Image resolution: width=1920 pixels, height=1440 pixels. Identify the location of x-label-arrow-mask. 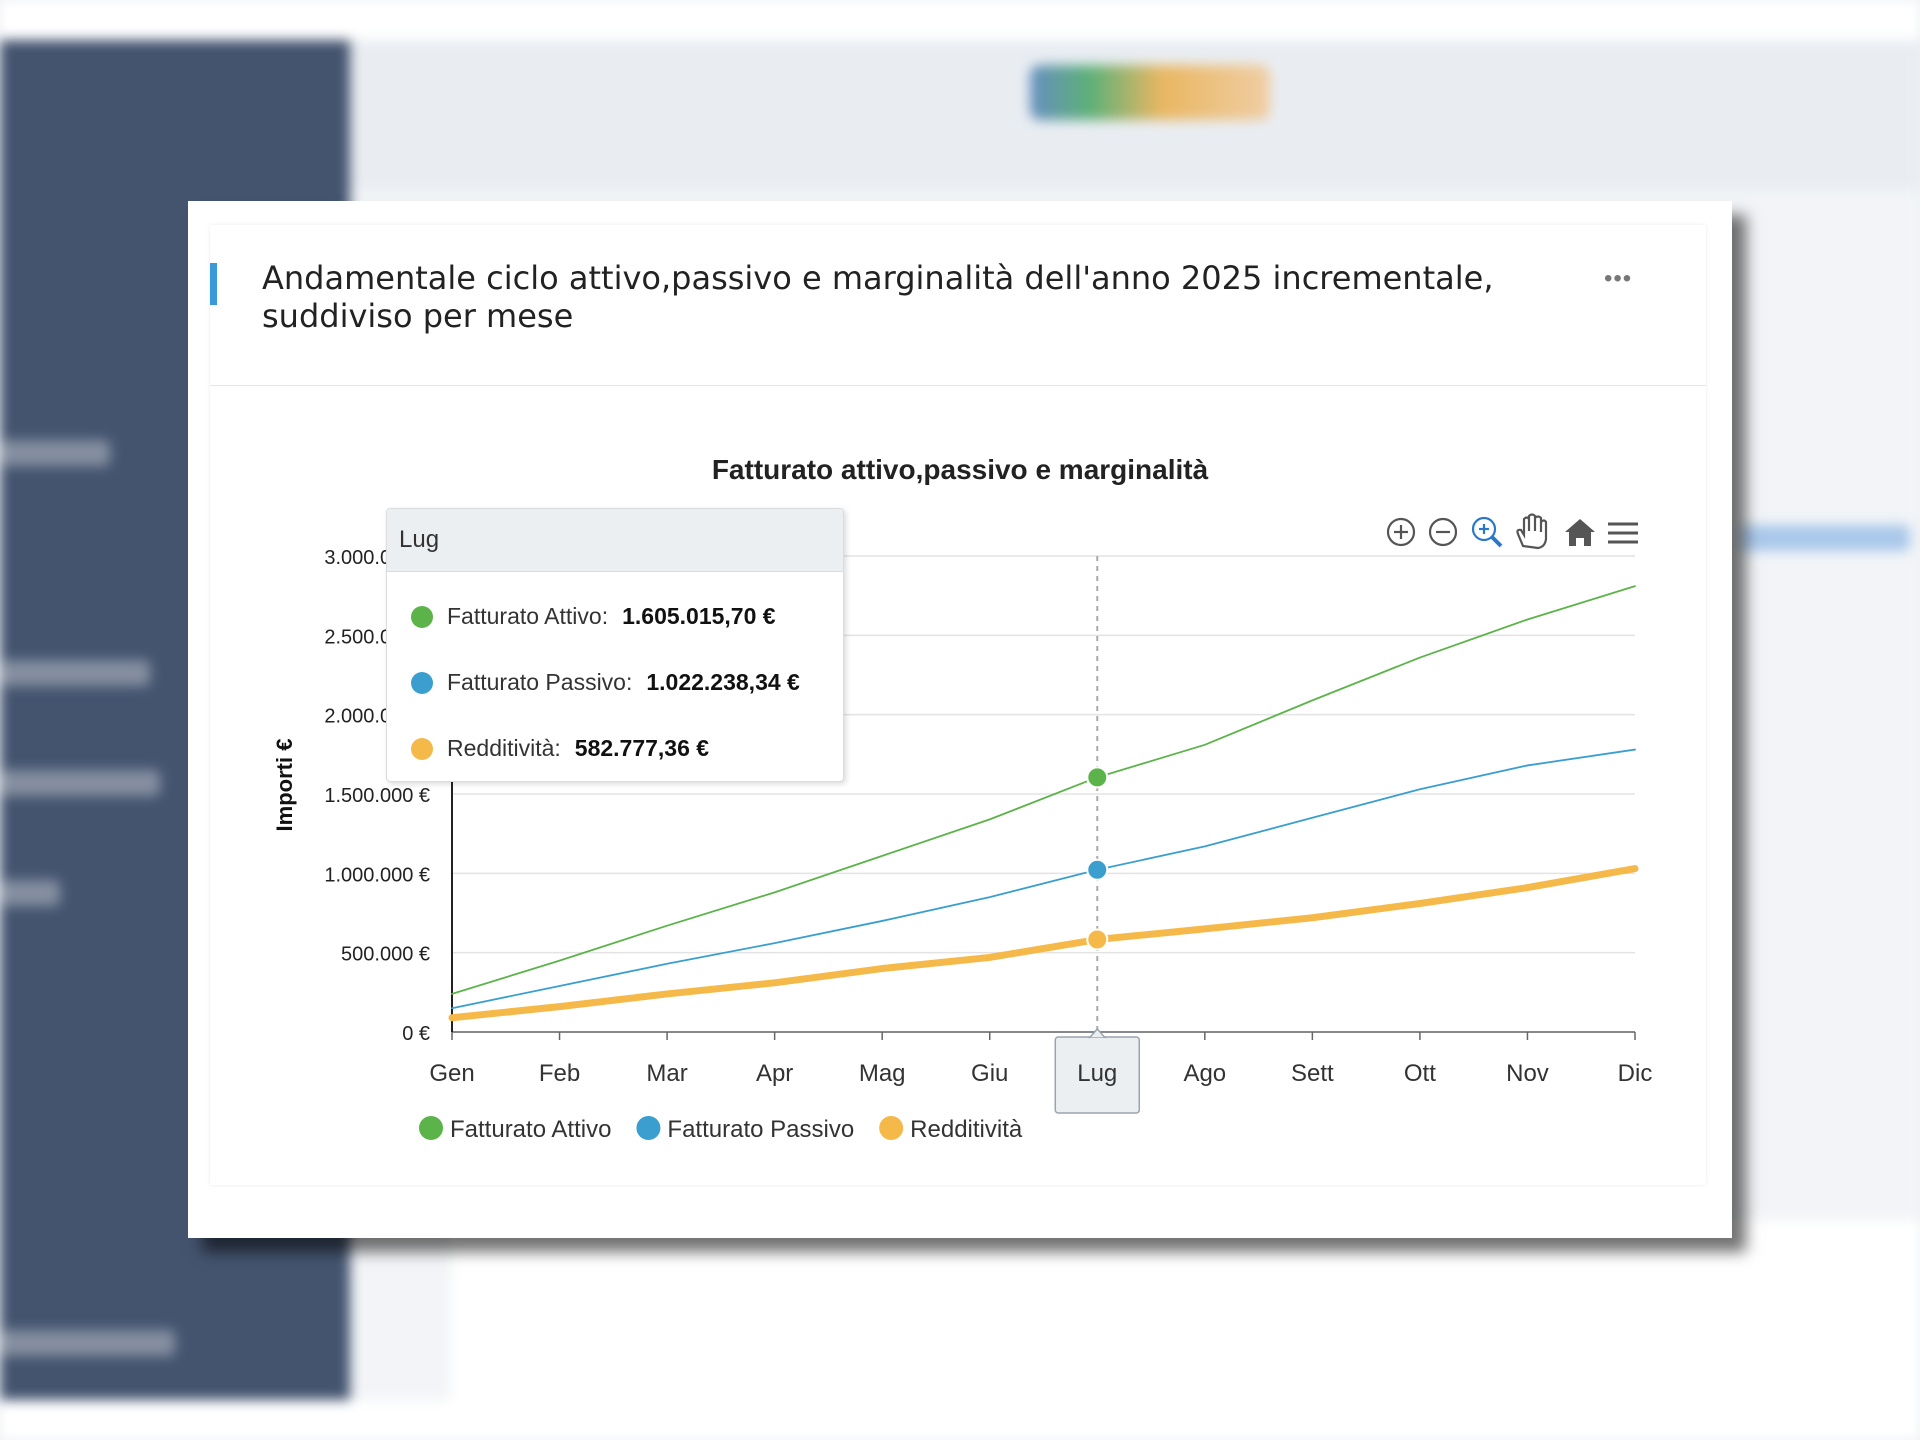
(1097, 1039).